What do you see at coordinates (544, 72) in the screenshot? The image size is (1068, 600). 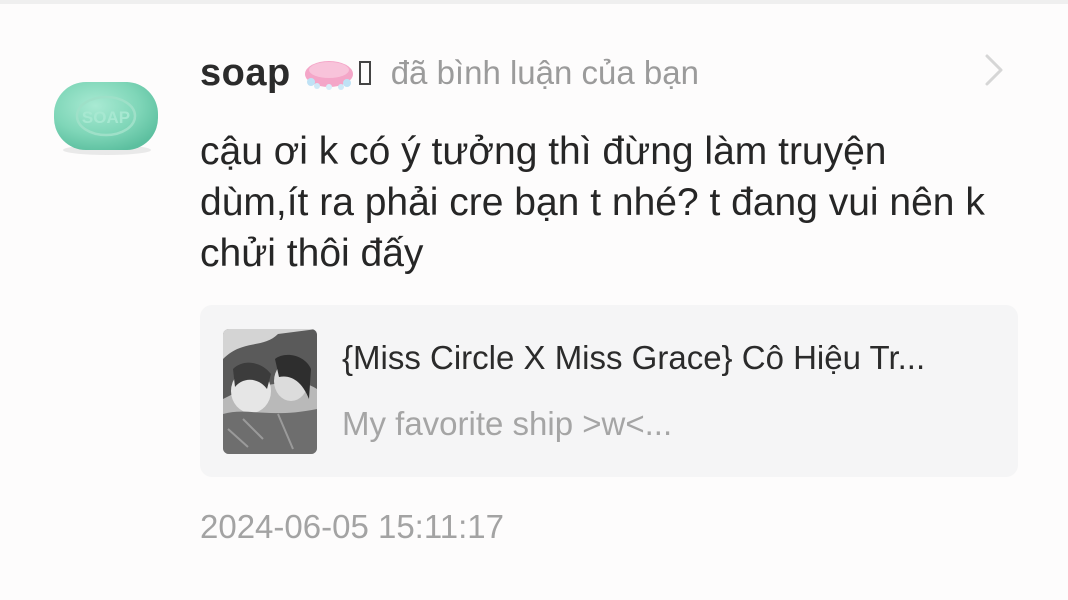 I see `action-text: đã bình luận của bạn` at bounding box center [544, 72].